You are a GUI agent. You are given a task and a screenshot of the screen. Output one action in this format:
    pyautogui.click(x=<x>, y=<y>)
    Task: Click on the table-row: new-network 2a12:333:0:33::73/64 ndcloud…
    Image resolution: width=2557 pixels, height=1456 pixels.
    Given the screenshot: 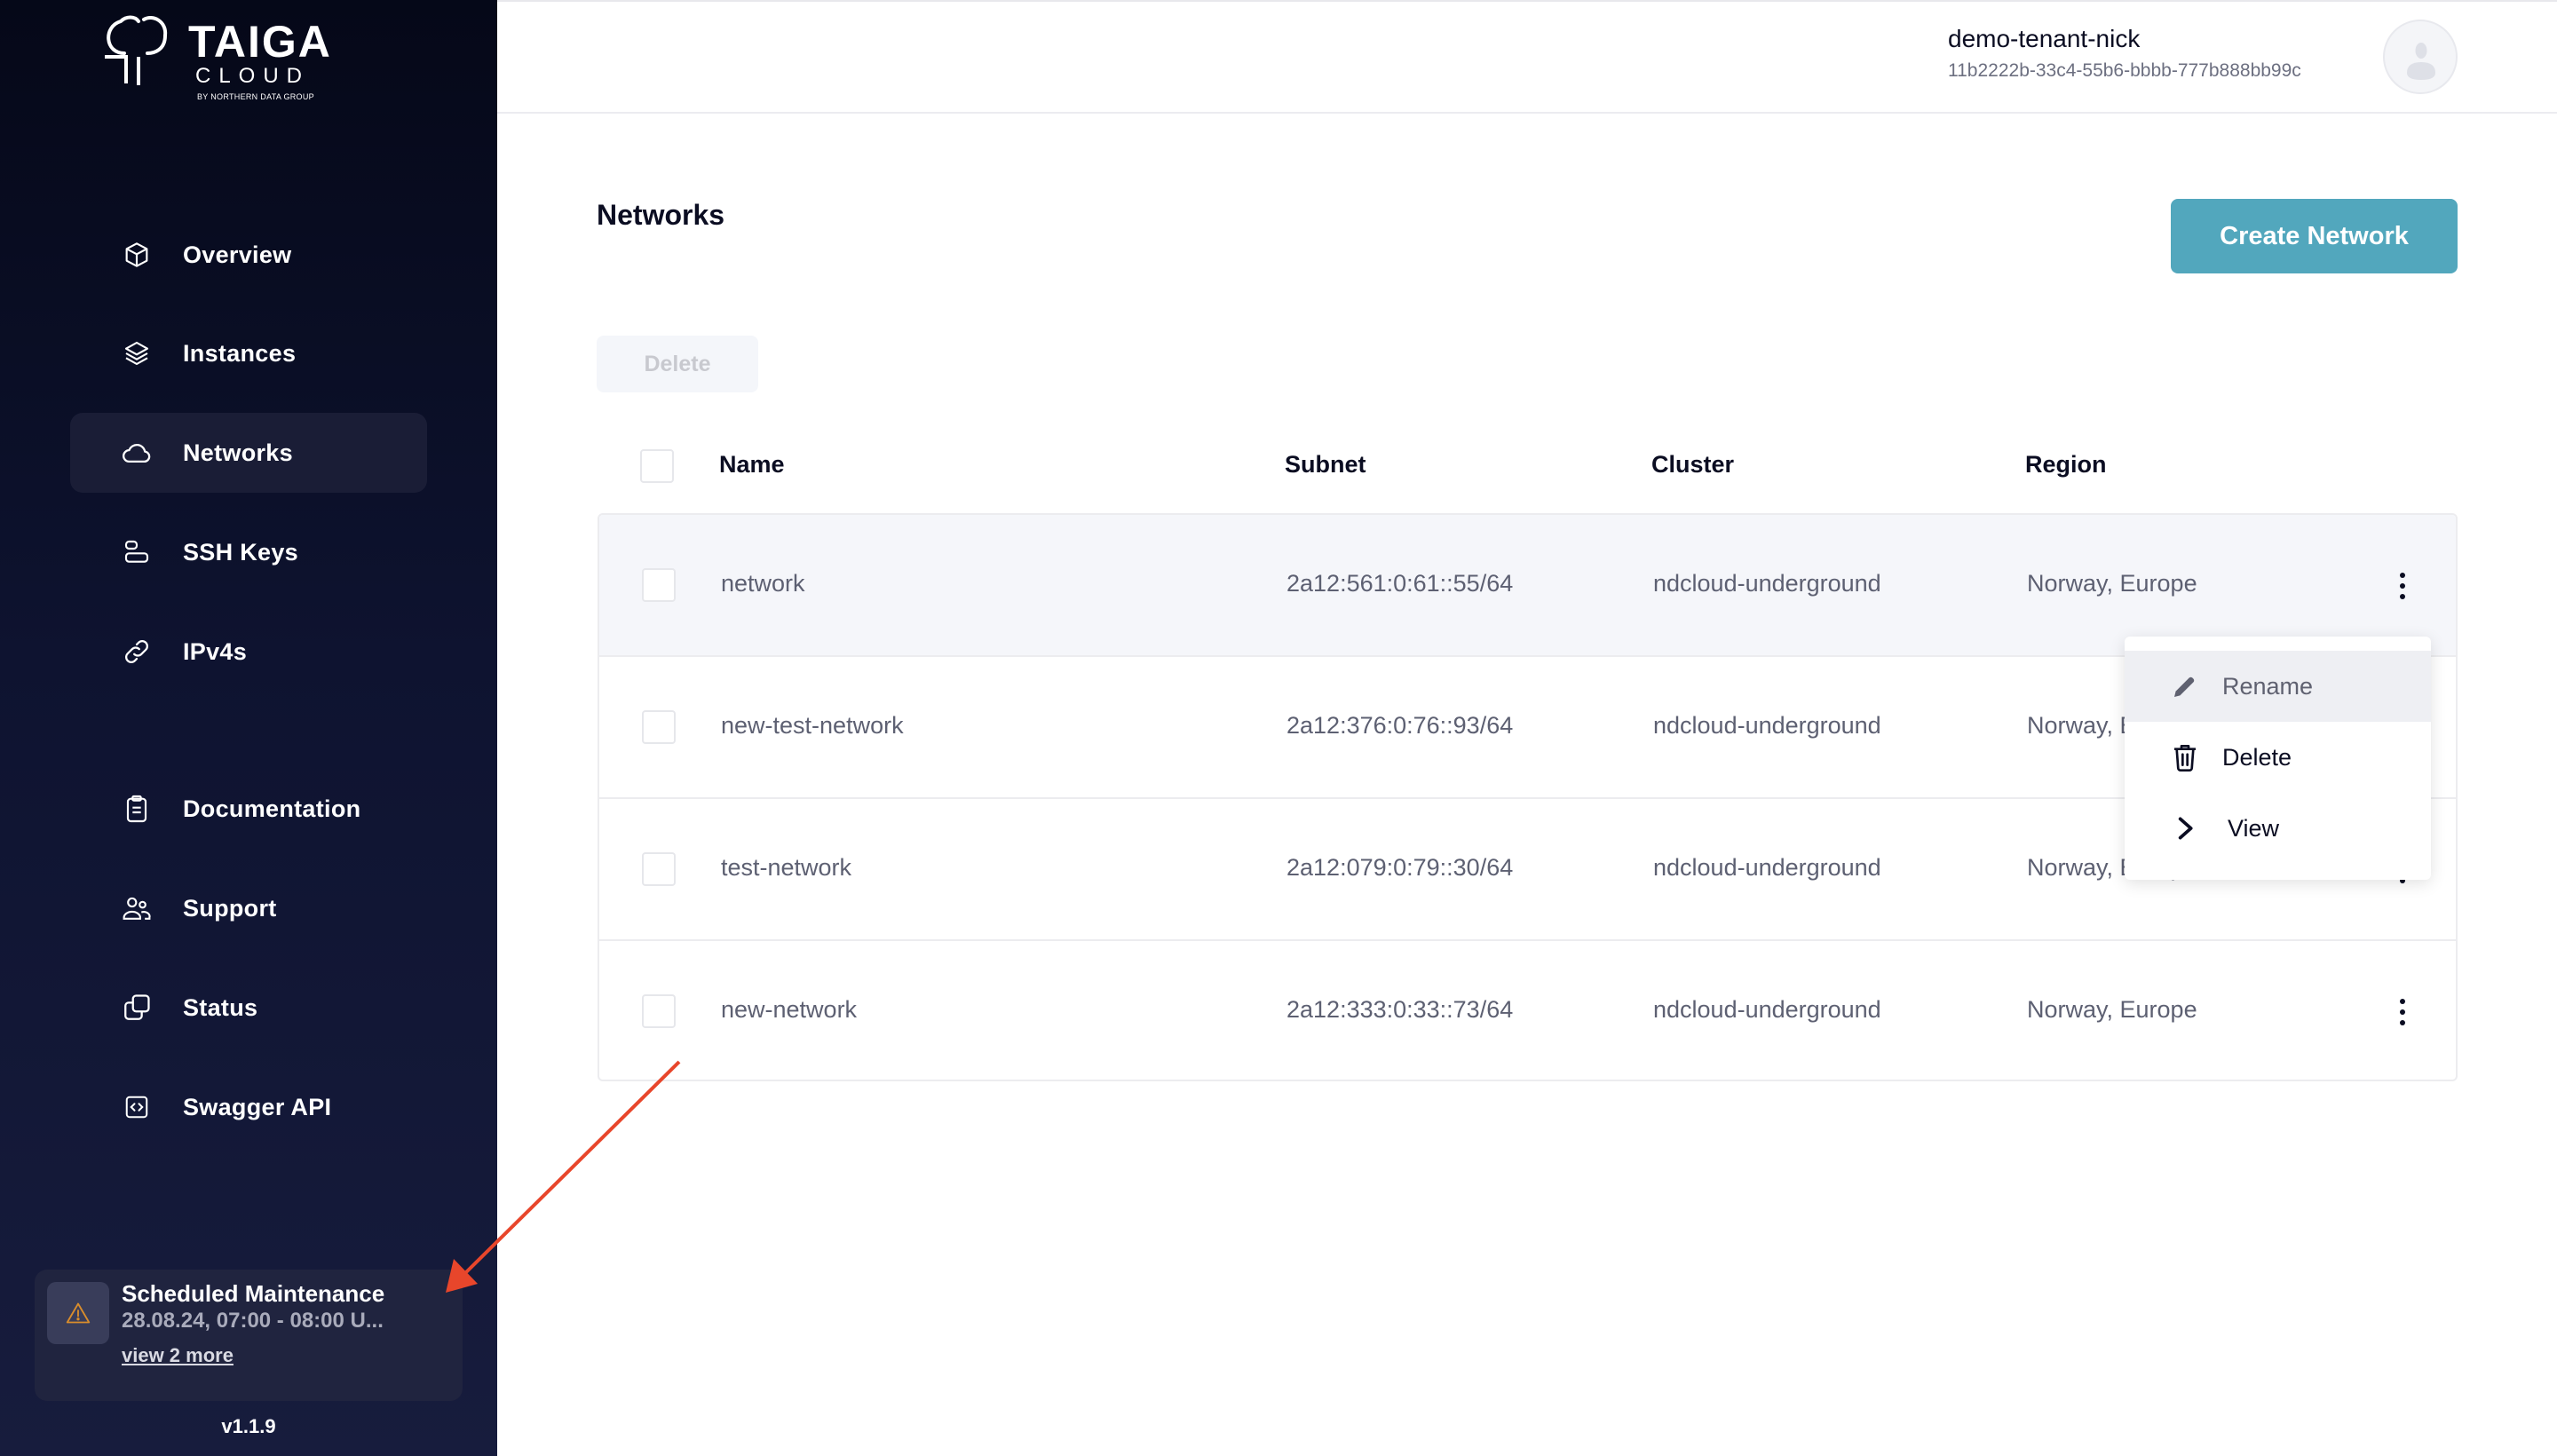 What is the action you would take?
    pyautogui.click(x=1527, y=1010)
    